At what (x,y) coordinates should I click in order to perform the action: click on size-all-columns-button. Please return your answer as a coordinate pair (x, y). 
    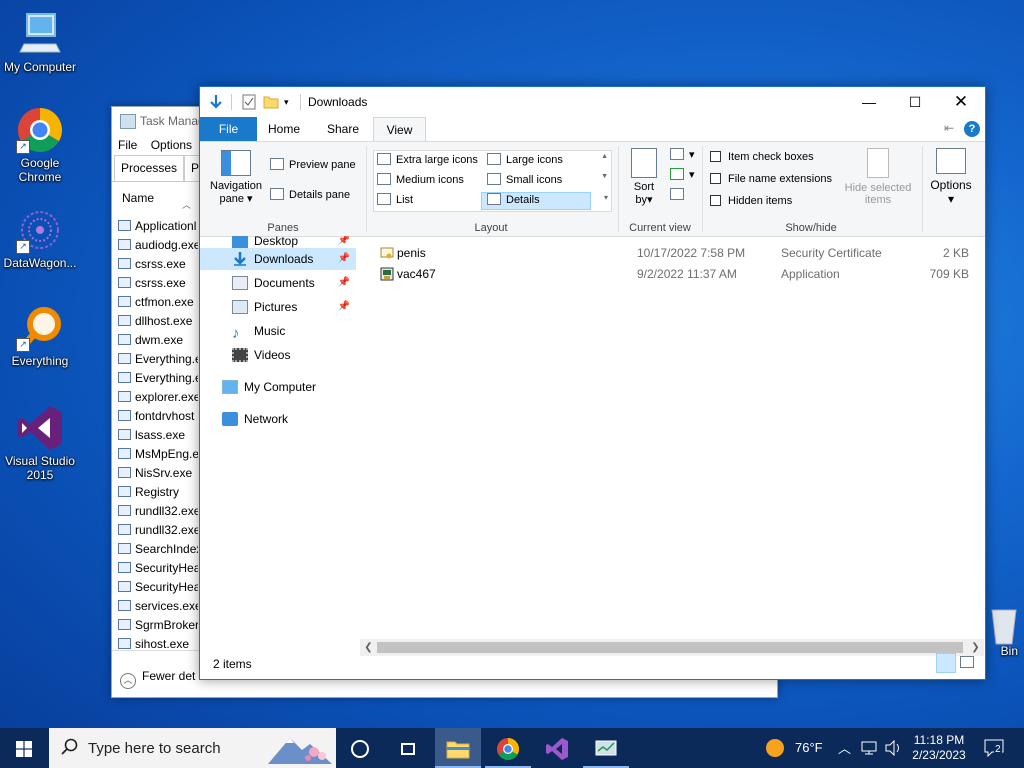
    Looking at the image, I should click on (679, 194).